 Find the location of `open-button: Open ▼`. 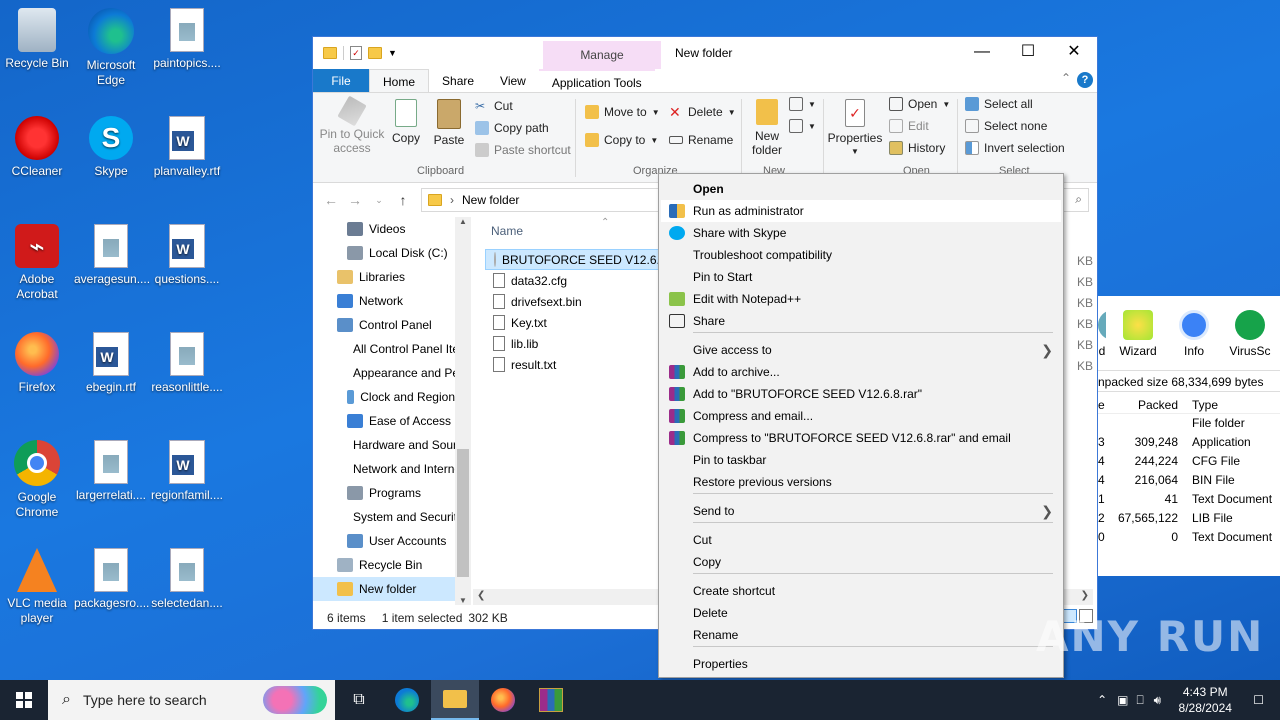

open-button: Open ▼ is located at coordinates (919, 104).